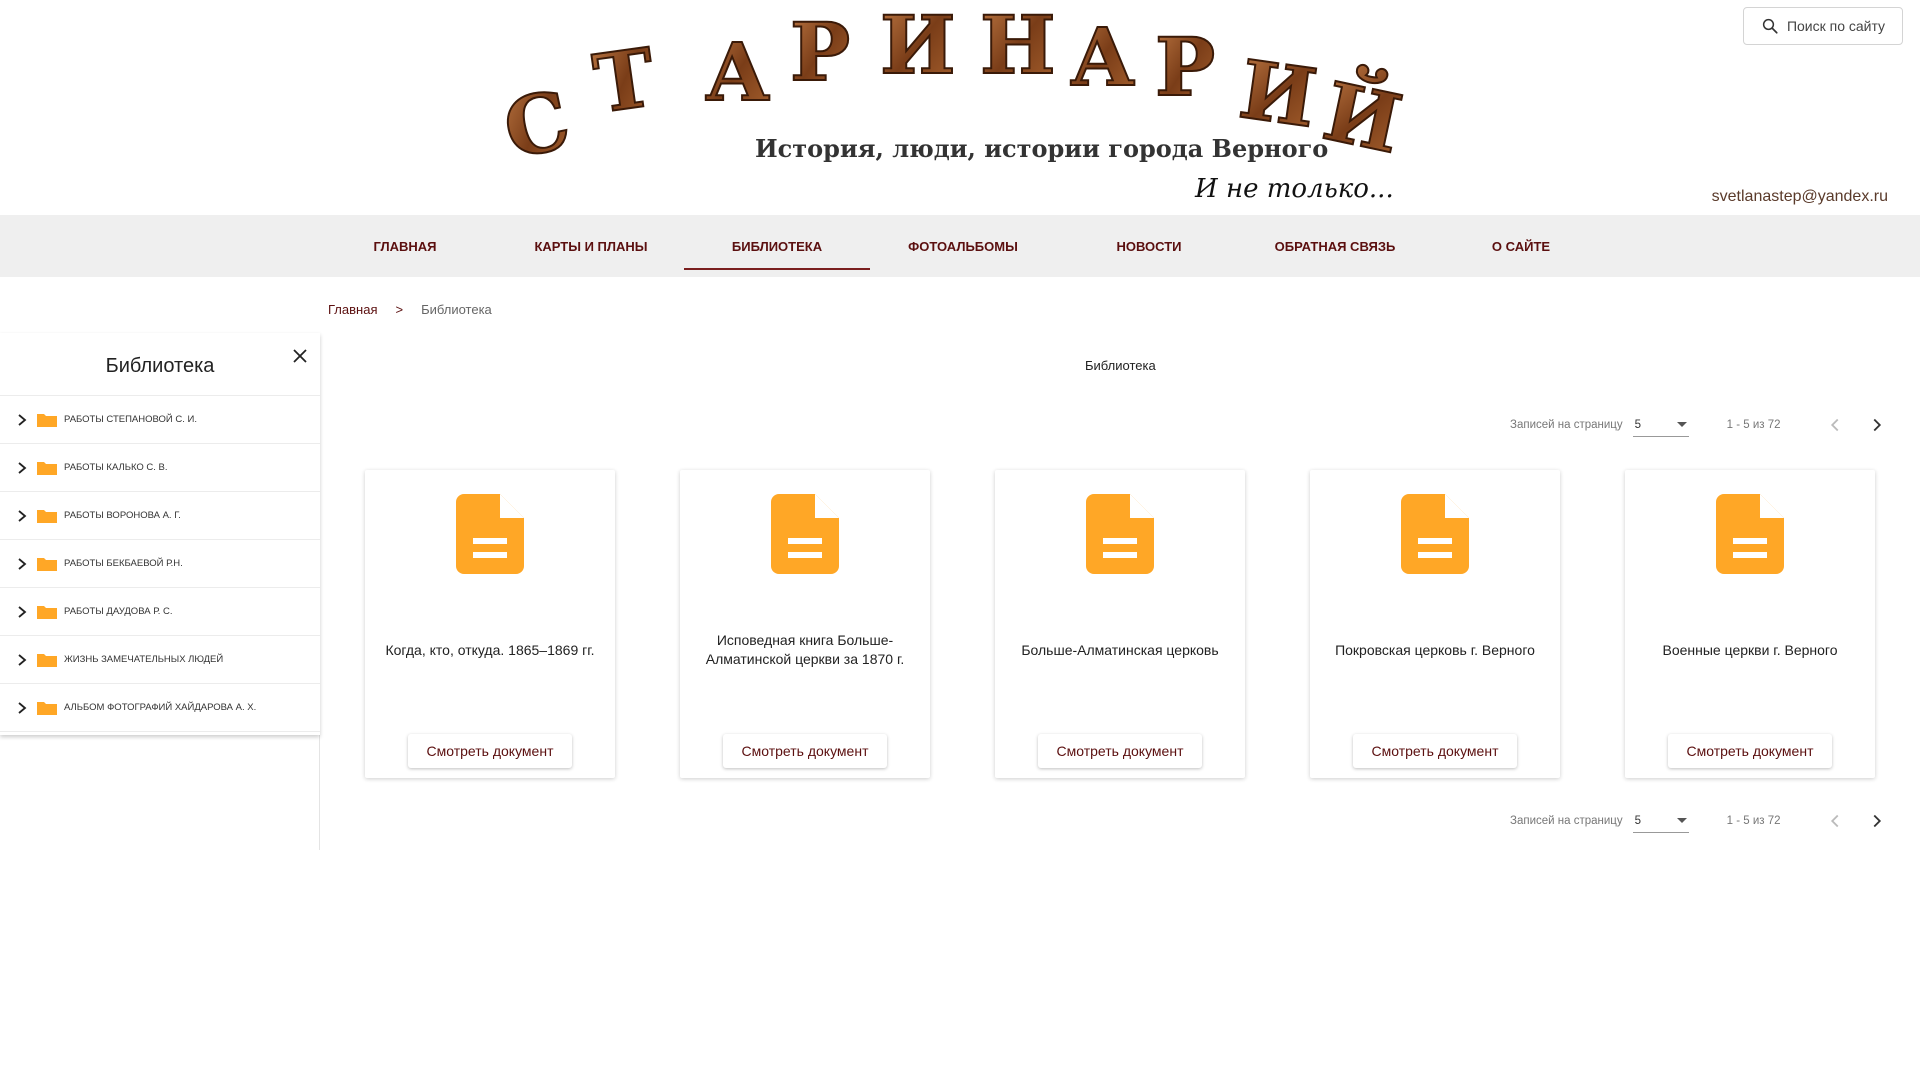 Image resolution: width=1920 pixels, height=1080 pixels. What do you see at coordinates (352, 309) in the screenshot?
I see `breadcrumb-home-link: Главная` at bounding box center [352, 309].